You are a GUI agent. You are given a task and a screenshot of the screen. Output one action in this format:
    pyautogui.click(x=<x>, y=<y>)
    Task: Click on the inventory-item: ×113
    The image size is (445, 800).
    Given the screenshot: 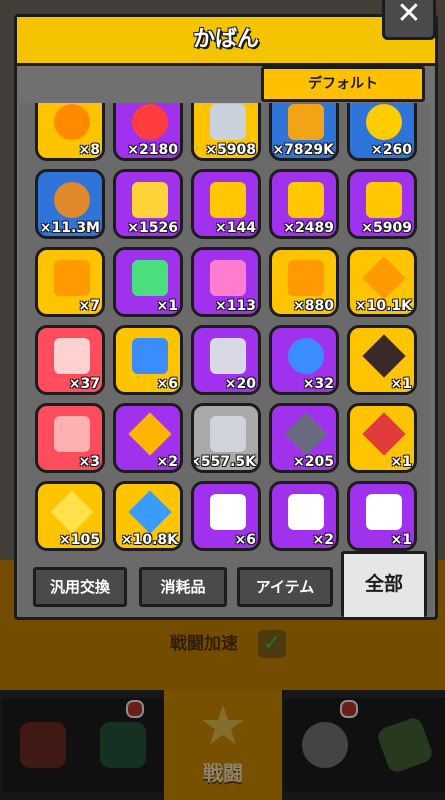 What is the action you would take?
    pyautogui.click(x=226, y=282)
    